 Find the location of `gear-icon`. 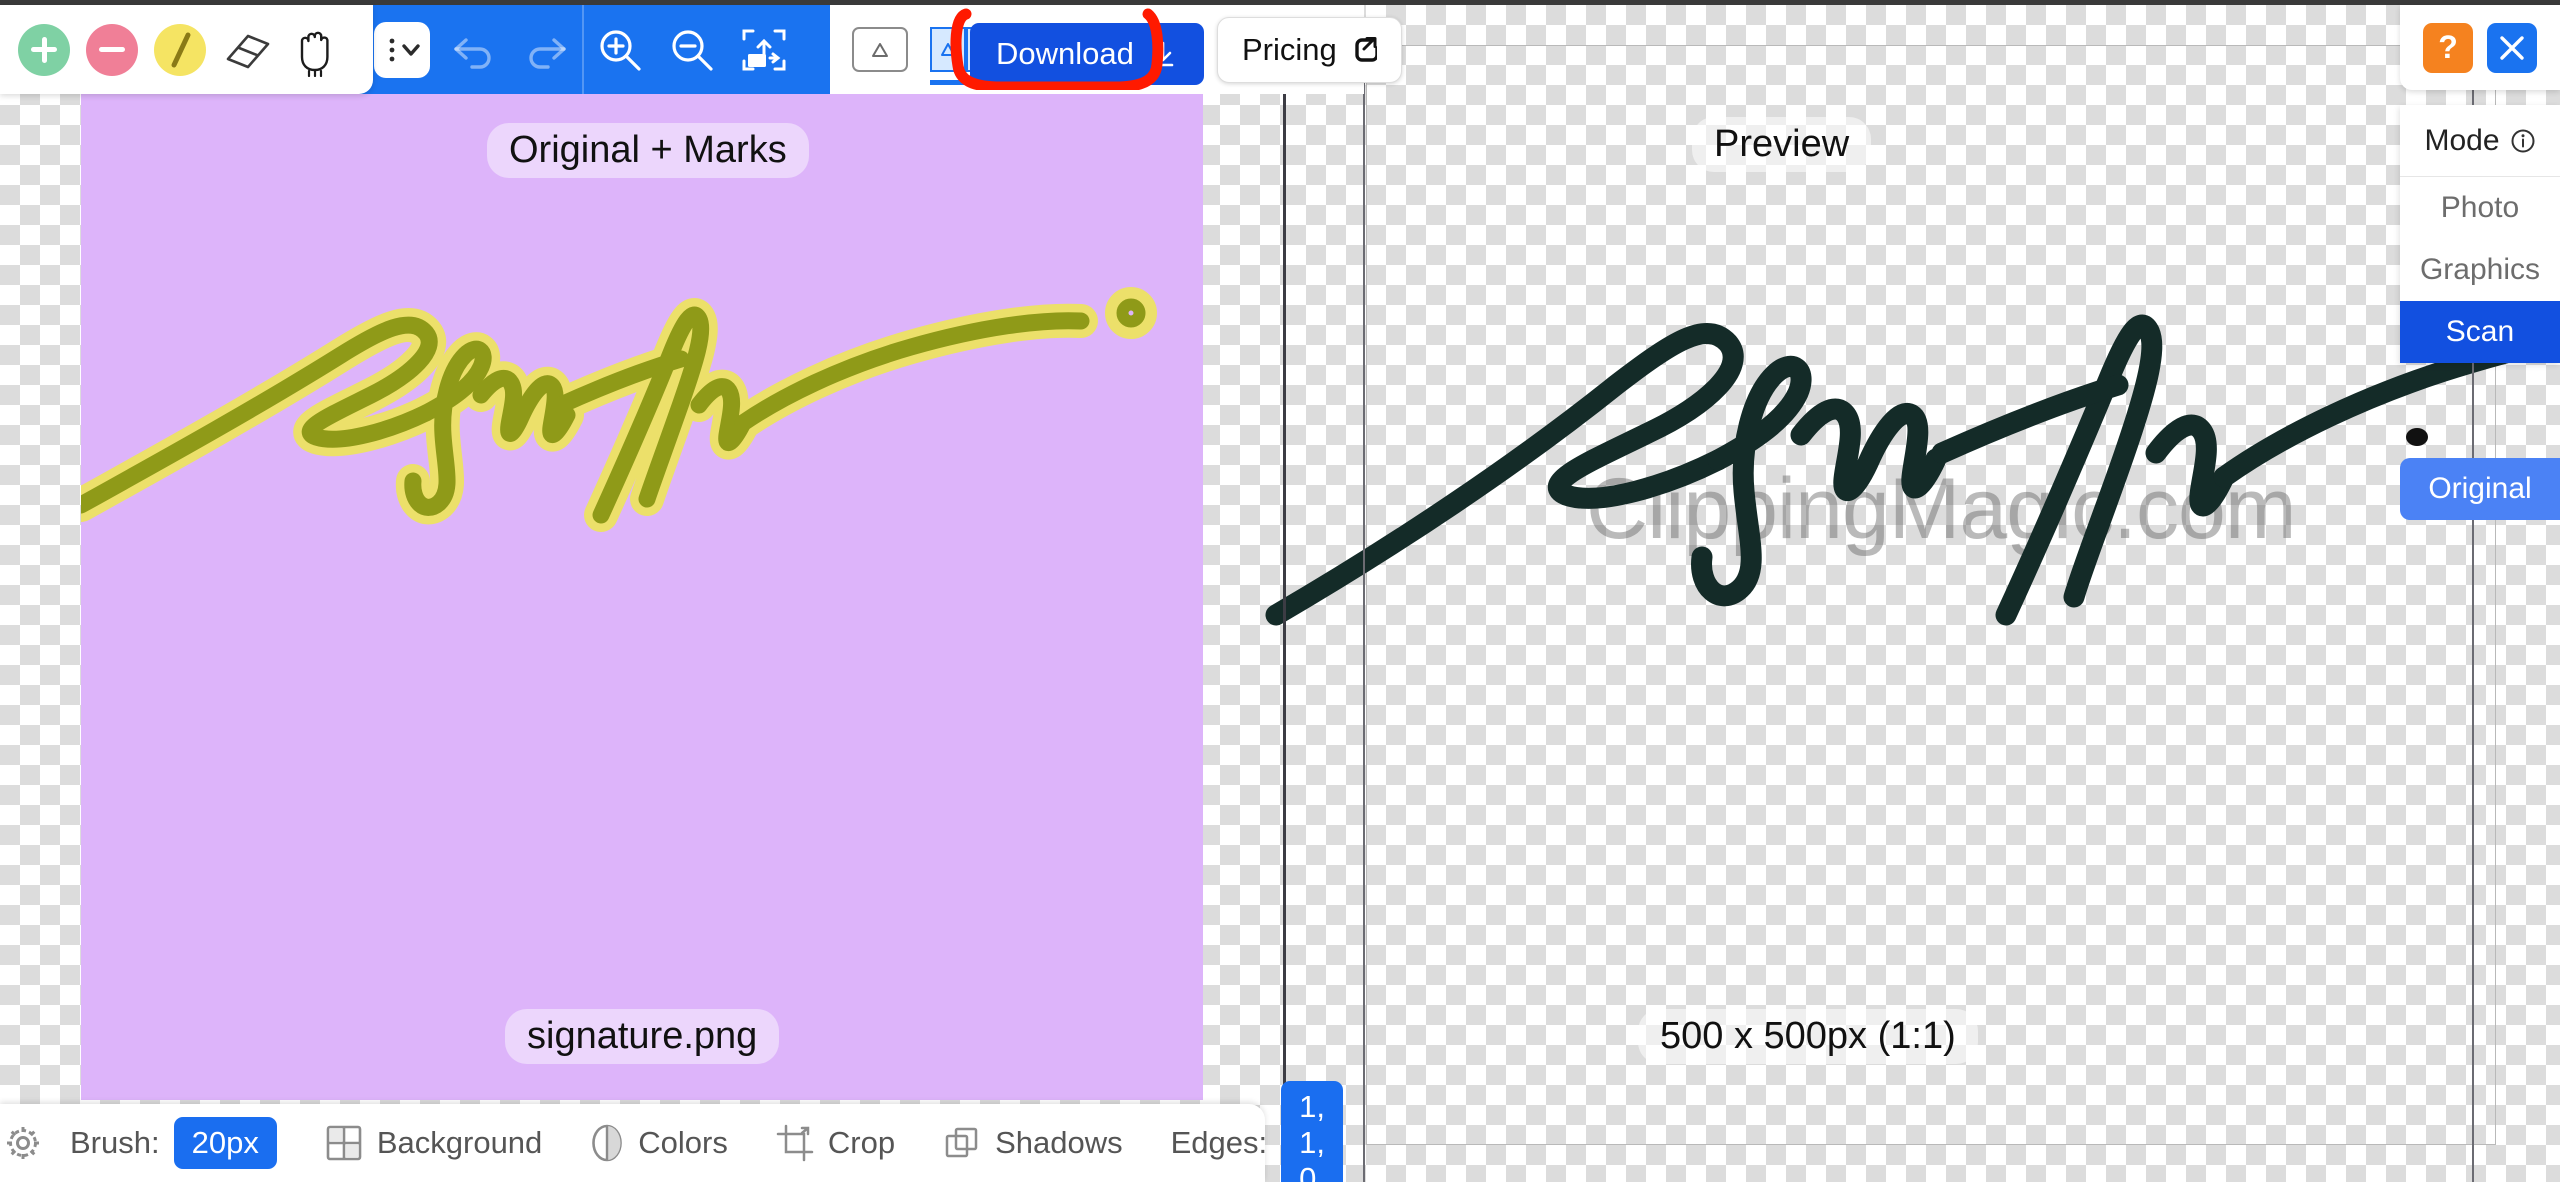

gear-icon is located at coordinates (23, 1143).